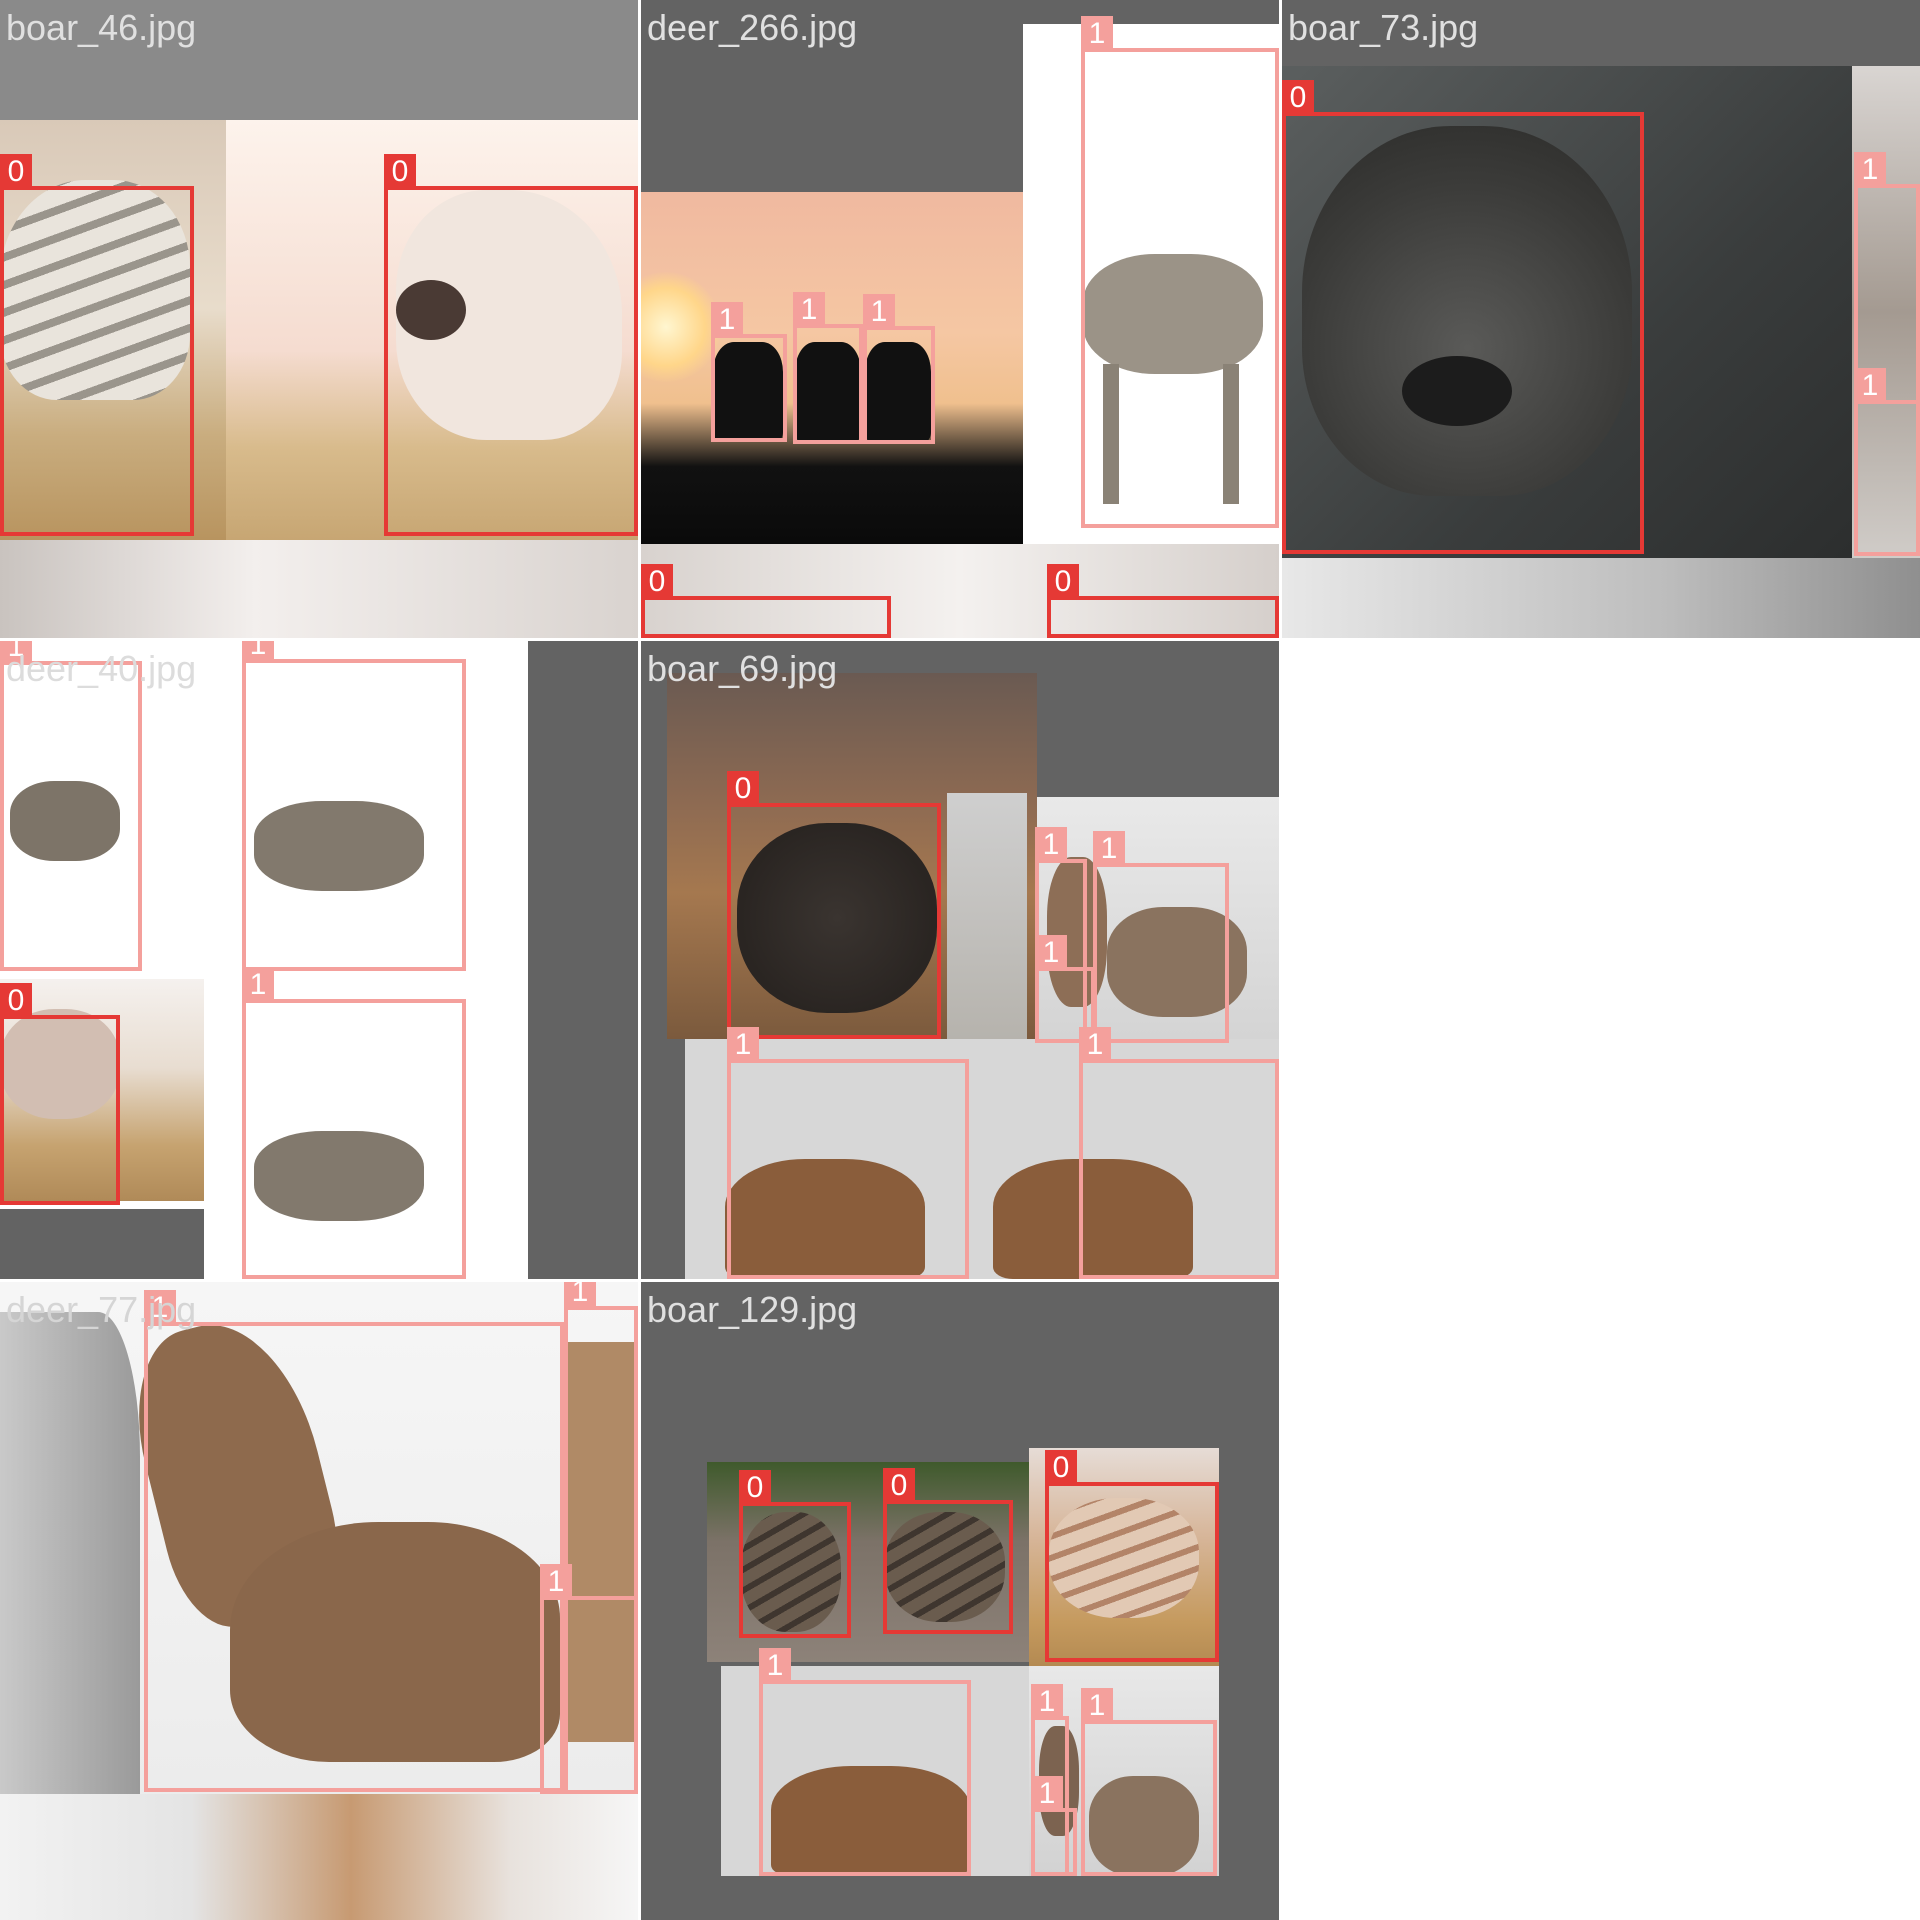 The height and width of the screenshot is (1920, 1920). What do you see at coordinates (742, 668) in the screenshot?
I see `tile-title: boar_69.jpg` at bounding box center [742, 668].